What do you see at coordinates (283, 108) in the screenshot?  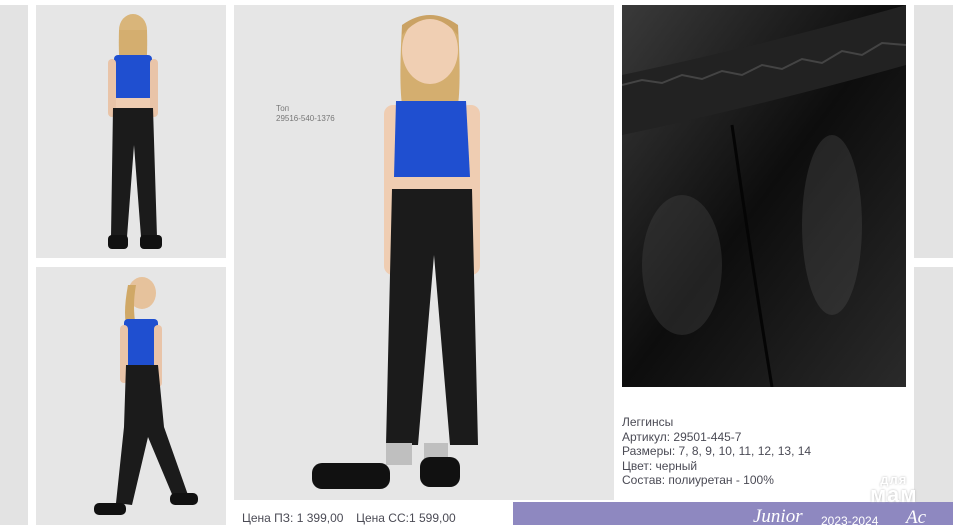 I see `top-note-name: Топ` at bounding box center [283, 108].